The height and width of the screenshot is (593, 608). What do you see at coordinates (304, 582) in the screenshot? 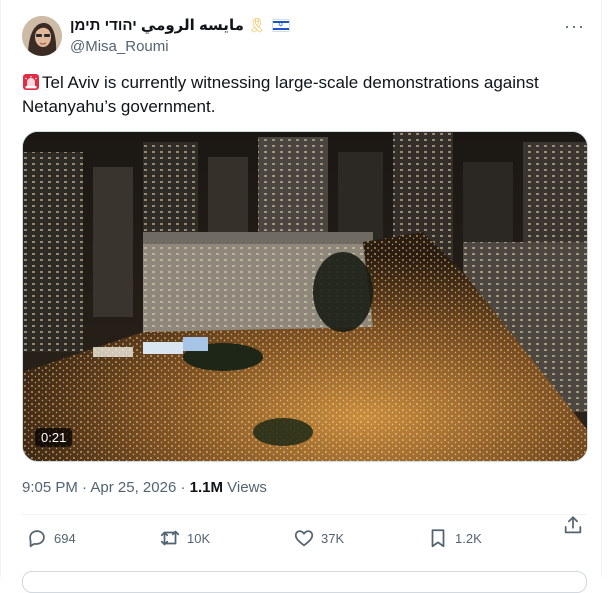
I see `reply-composer` at bounding box center [304, 582].